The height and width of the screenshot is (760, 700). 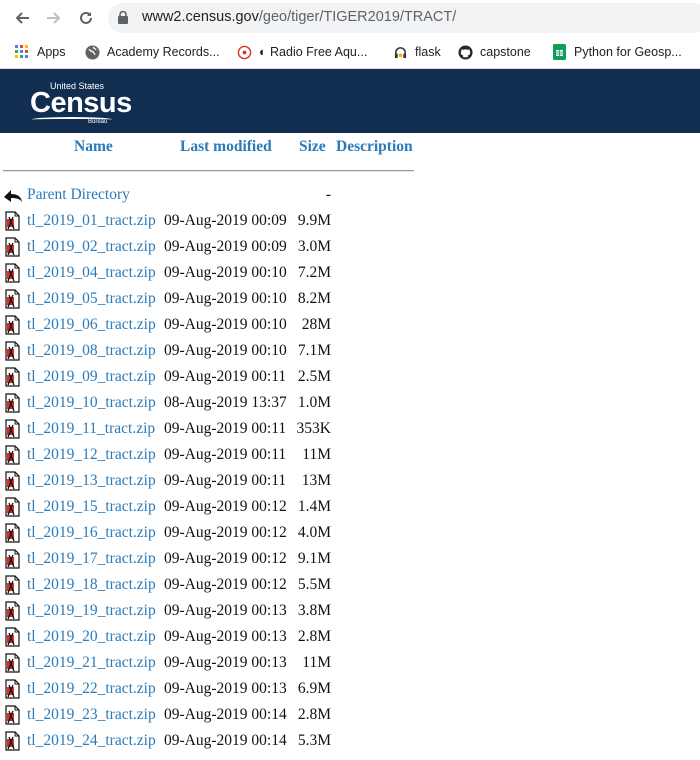 I want to click on file-link: tl_2019_12_tract.zip, so click(x=91, y=455).